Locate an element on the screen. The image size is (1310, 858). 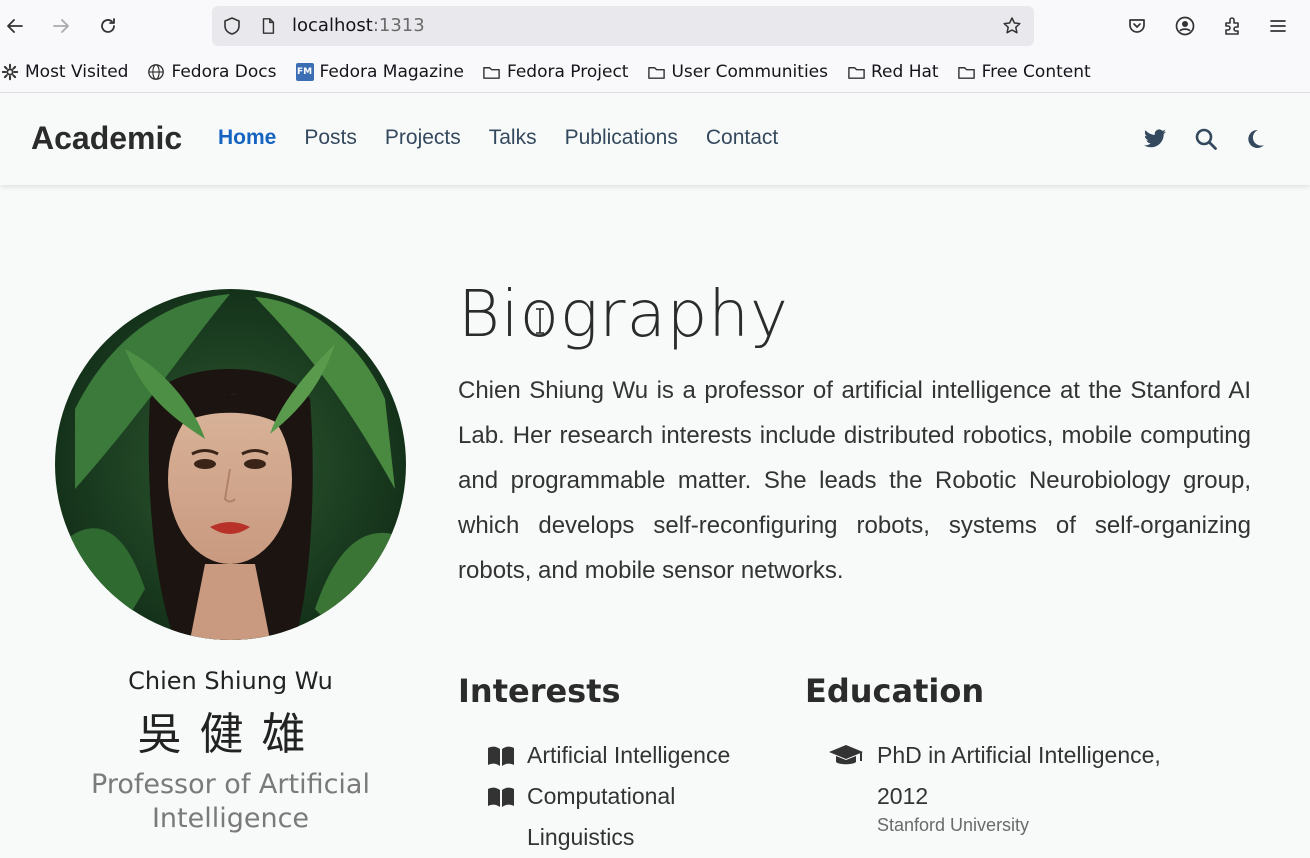
bookmark-red-hat: Red Hat is located at coordinates (892, 72).